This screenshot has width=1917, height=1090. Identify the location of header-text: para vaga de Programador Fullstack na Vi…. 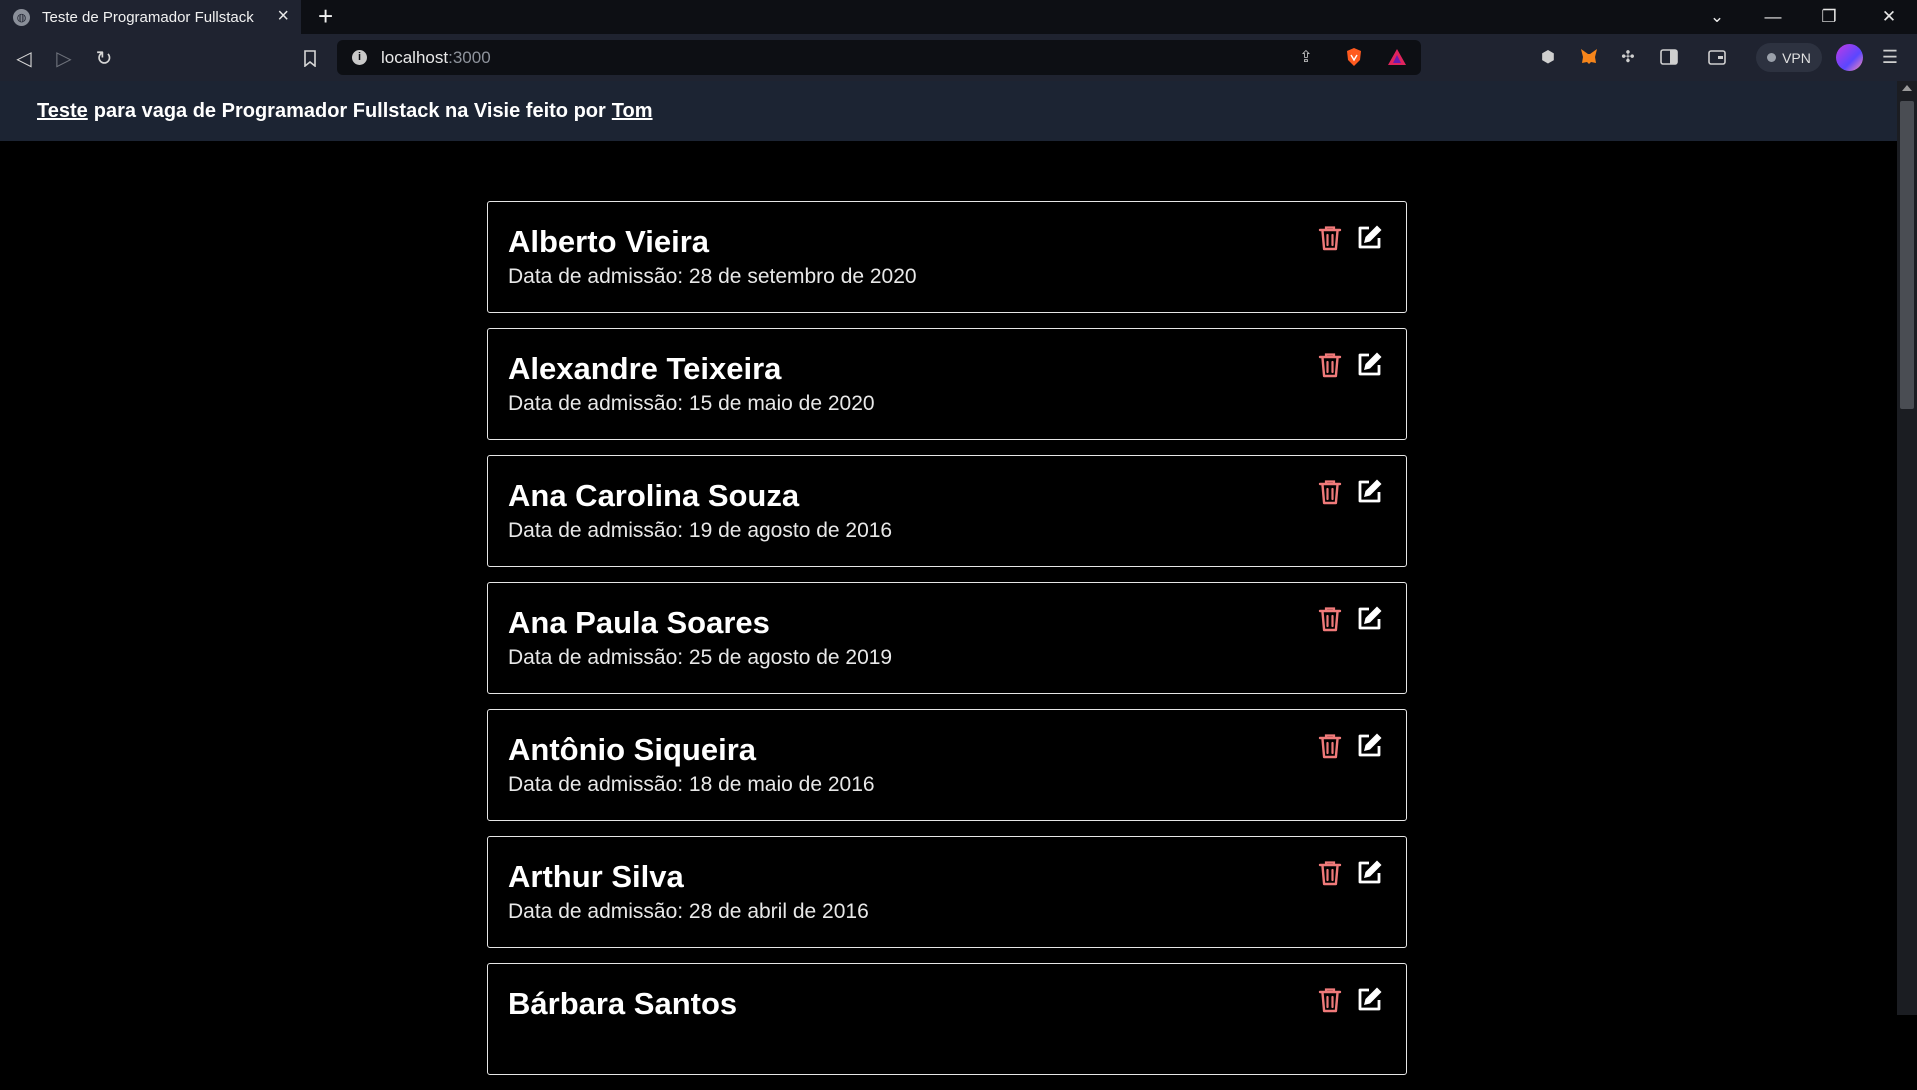
(349, 110).